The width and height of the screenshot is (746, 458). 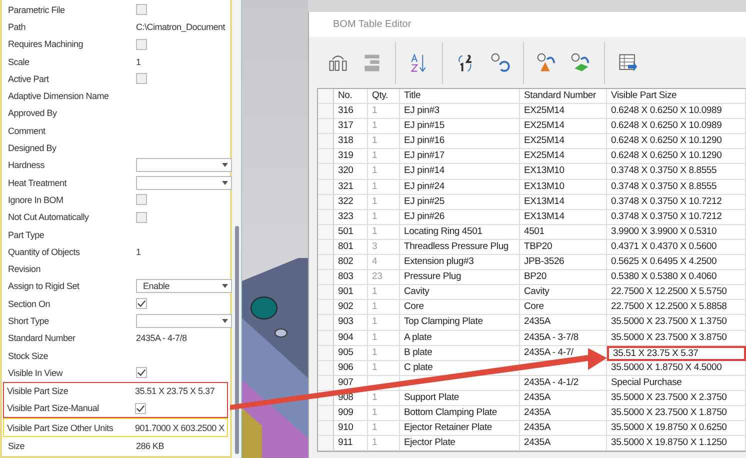 I want to click on table-cell: 910, so click(x=351, y=428).